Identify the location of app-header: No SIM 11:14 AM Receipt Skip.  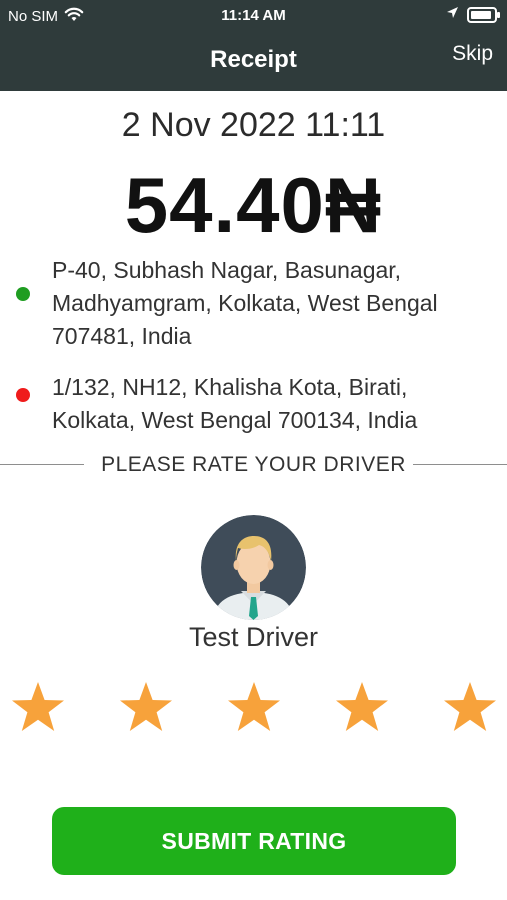
(253, 45).